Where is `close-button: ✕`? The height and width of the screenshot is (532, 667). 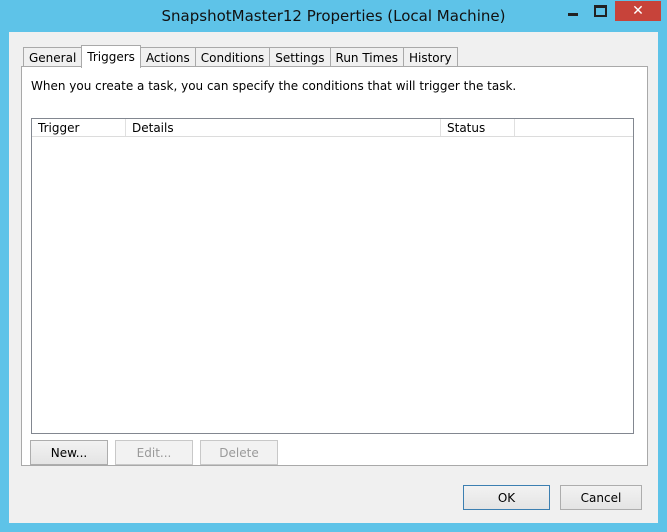
close-button: ✕ is located at coordinates (638, 11).